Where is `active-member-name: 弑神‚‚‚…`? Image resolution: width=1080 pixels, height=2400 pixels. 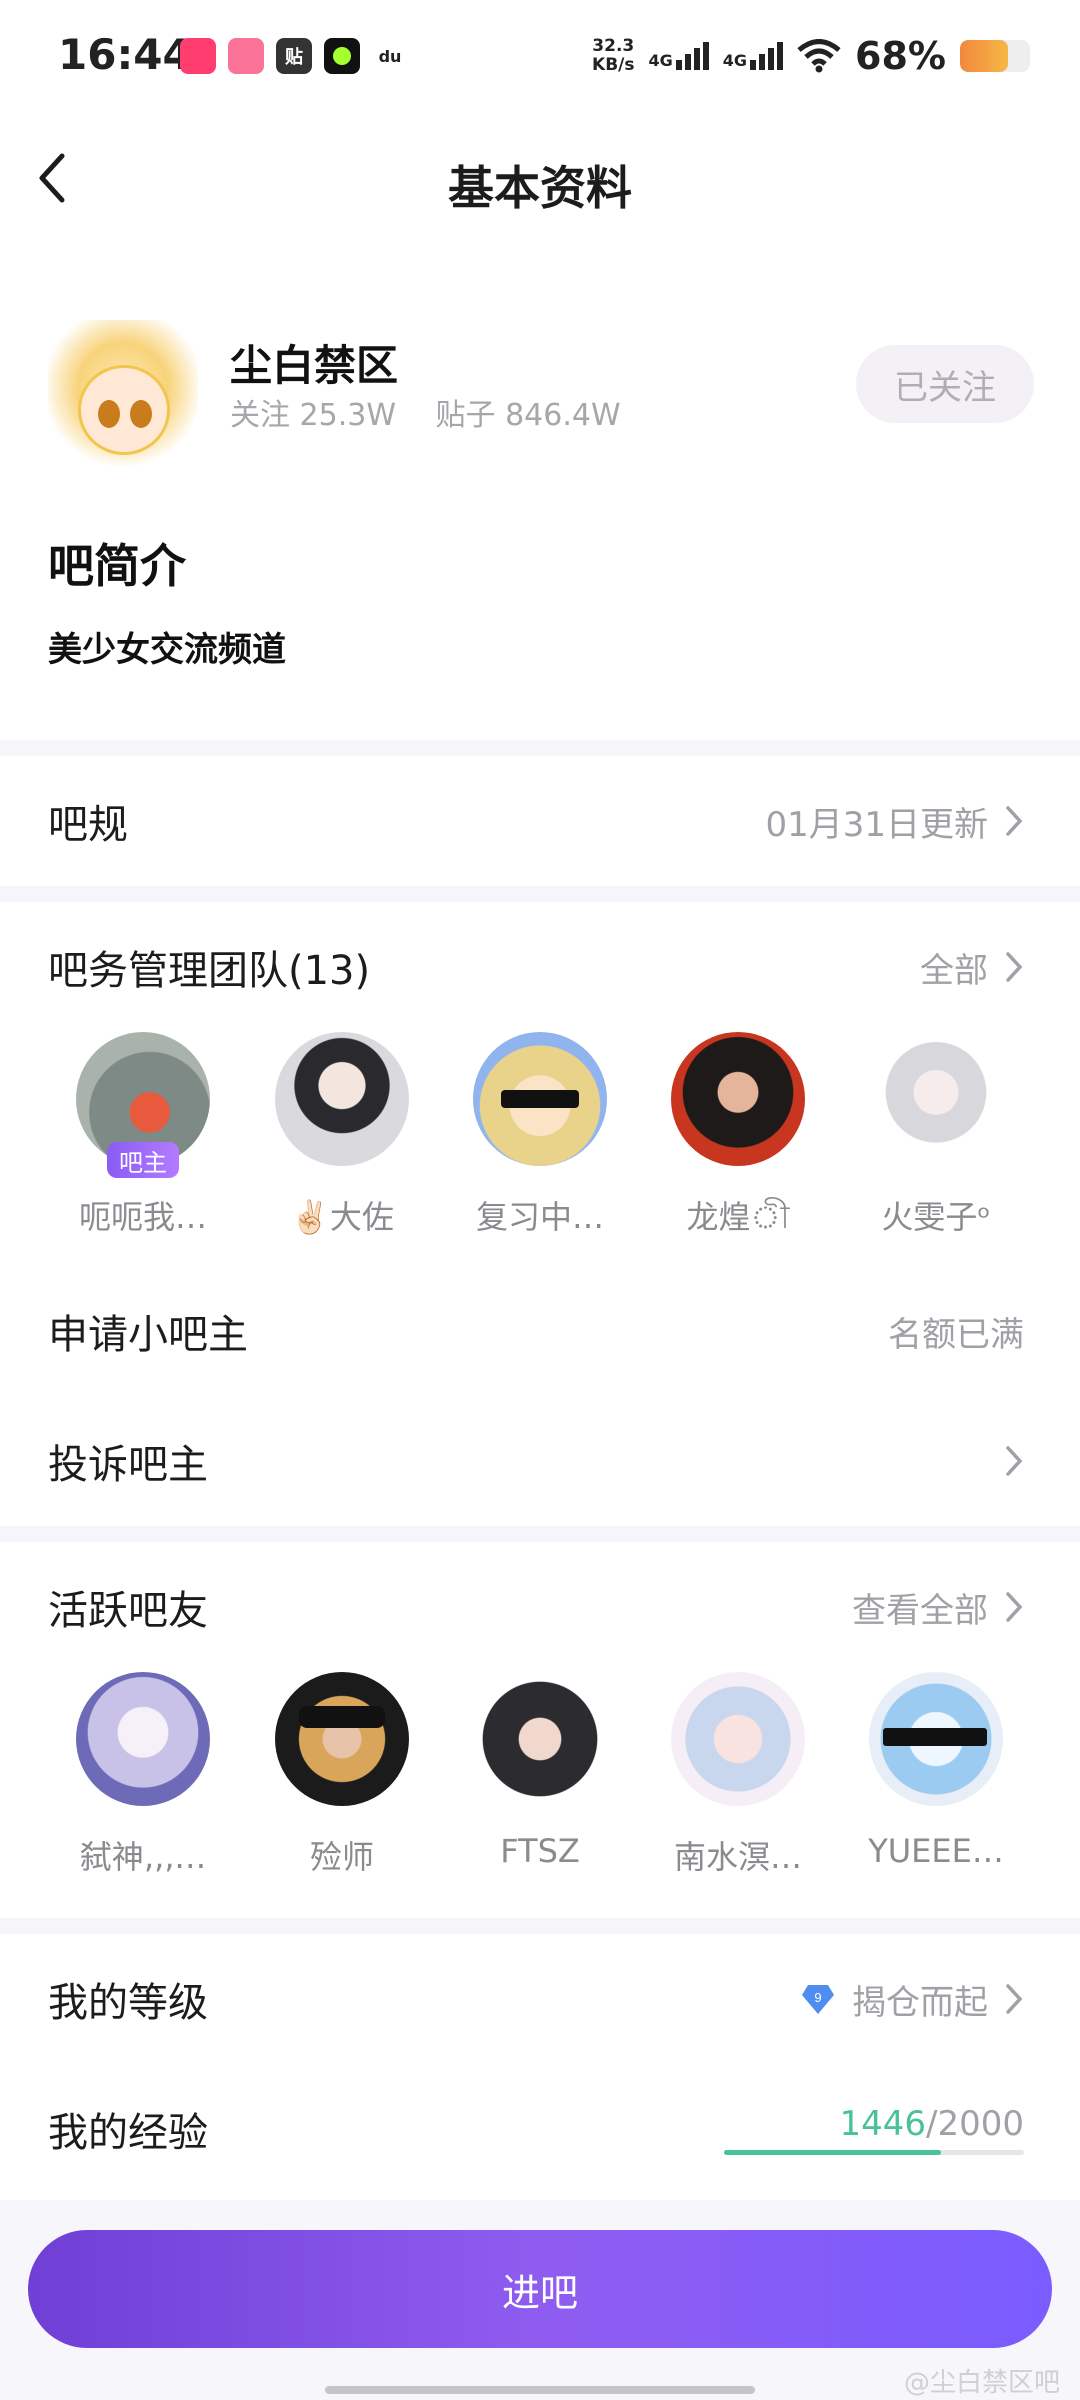 active-member-name: 弑神‚‚‚… is located at coordinates (143, 1857).